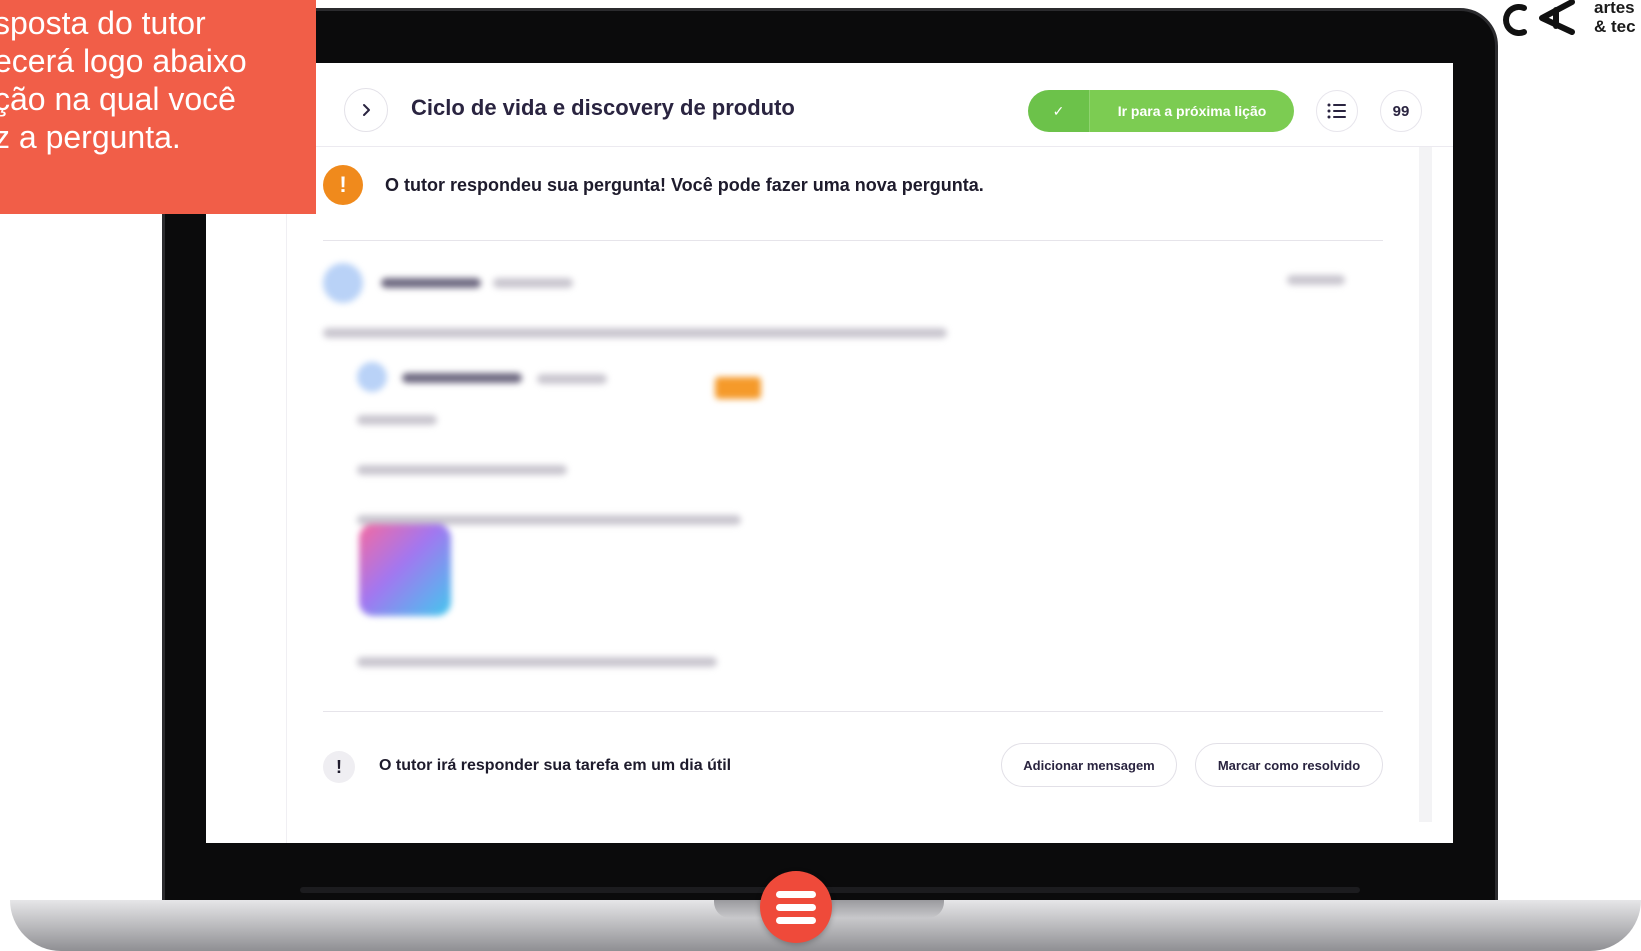 The image size is (1641, 951). What do you see at coordinates (90, 137) in the screenshot?
I see `callout-line: z a pergunta.` at bounding box center [90, 137].